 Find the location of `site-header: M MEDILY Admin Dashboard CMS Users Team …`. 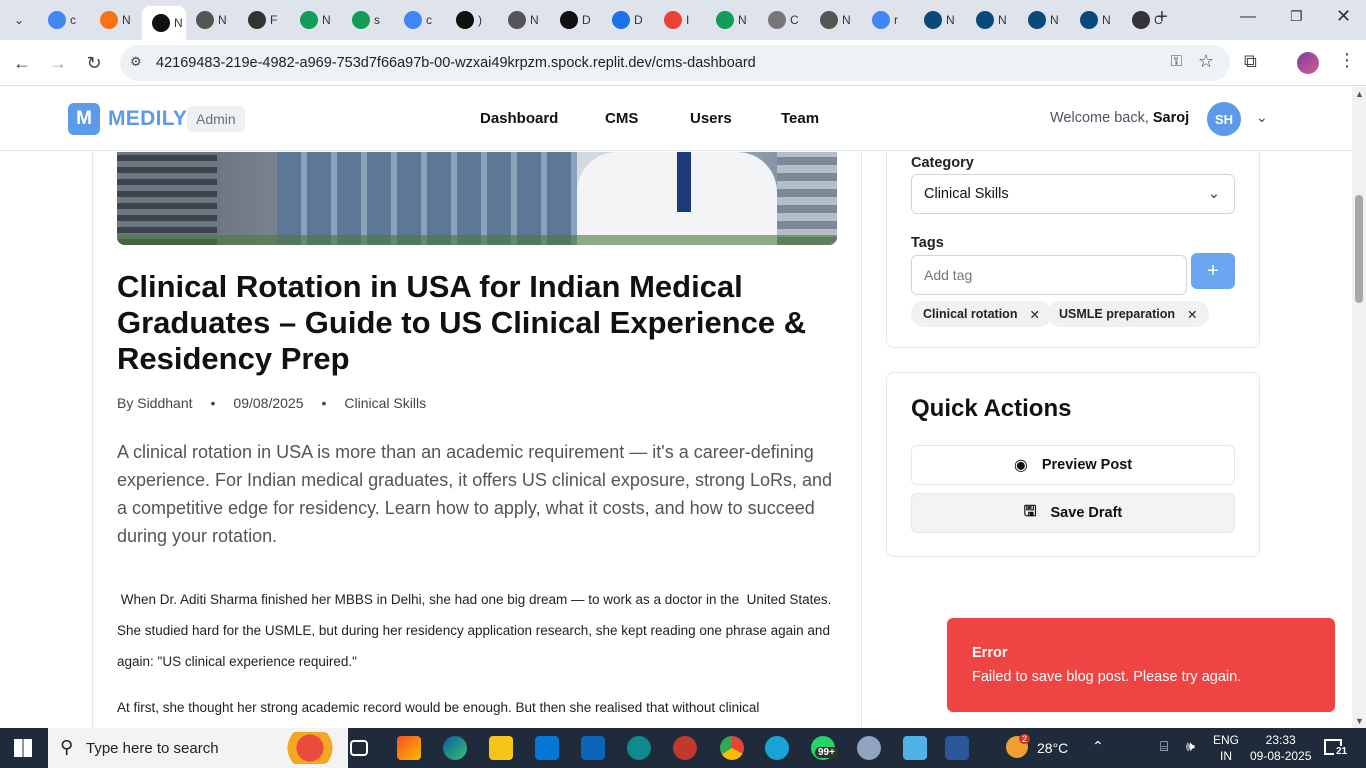

site-header: M MEDILY Admin Dashboard CMS Users Team … is located at coordinates (676, 119).